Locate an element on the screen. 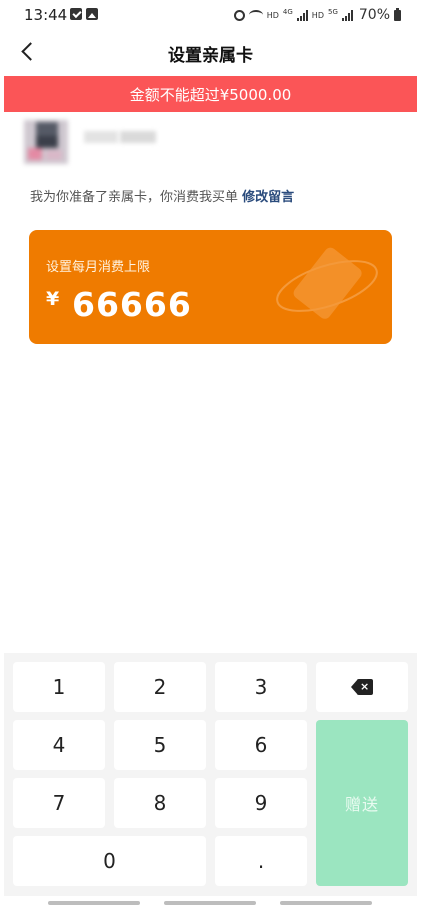 The height and width of the screenshot is (912, 421). key-9: 9 is located at coordinates (261, 803).